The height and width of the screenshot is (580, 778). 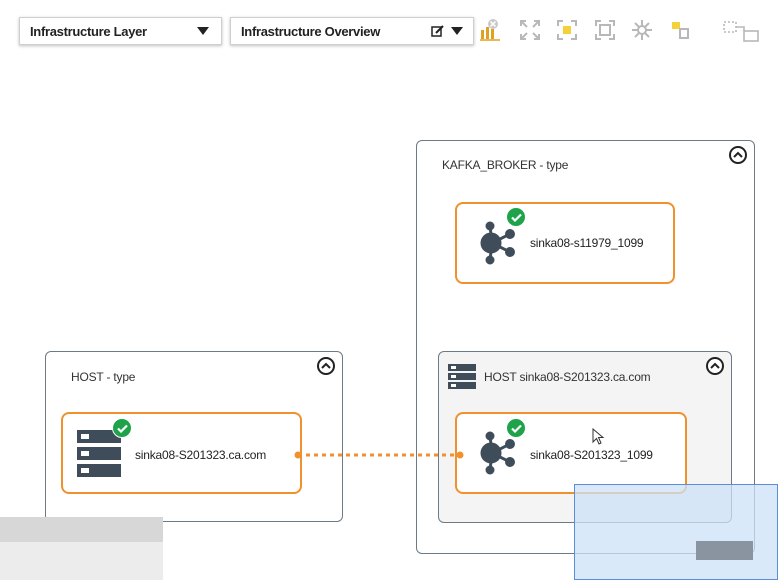 I want to click on view-dropdown: Infrastructure Overview, so click(x=352, y=31).